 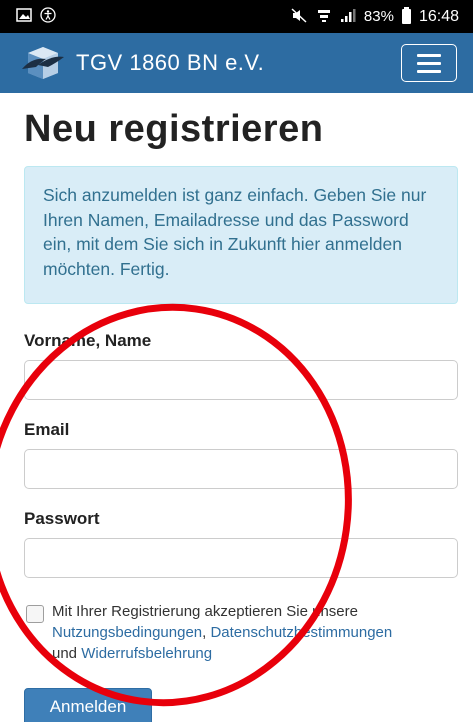 I want to click on page-title: Neu registrieren, so click(x=174, y=129).